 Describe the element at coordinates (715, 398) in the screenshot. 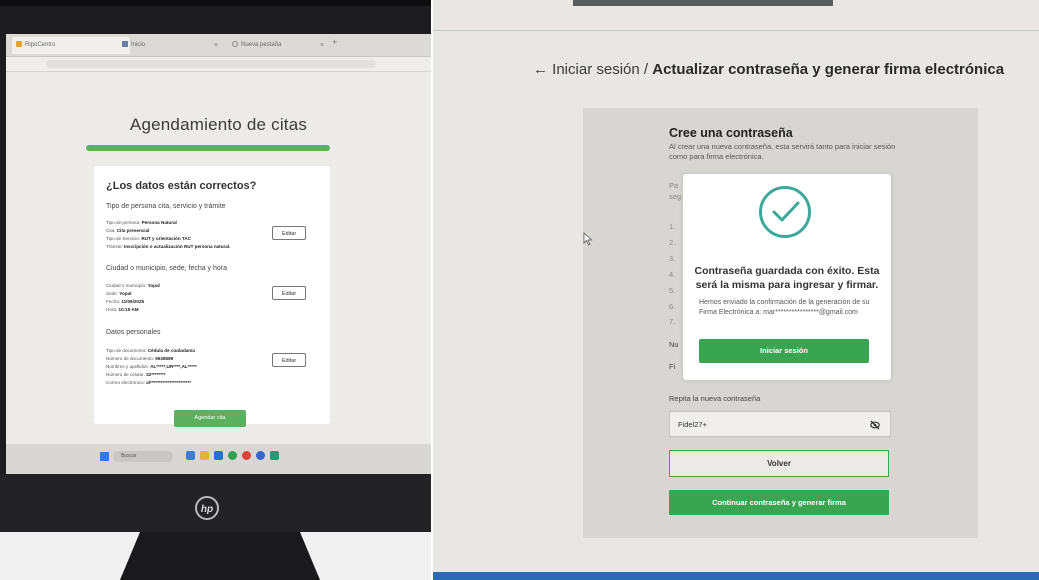

I see `repeat-password-label: Repita la nueva contraseña` at that location.